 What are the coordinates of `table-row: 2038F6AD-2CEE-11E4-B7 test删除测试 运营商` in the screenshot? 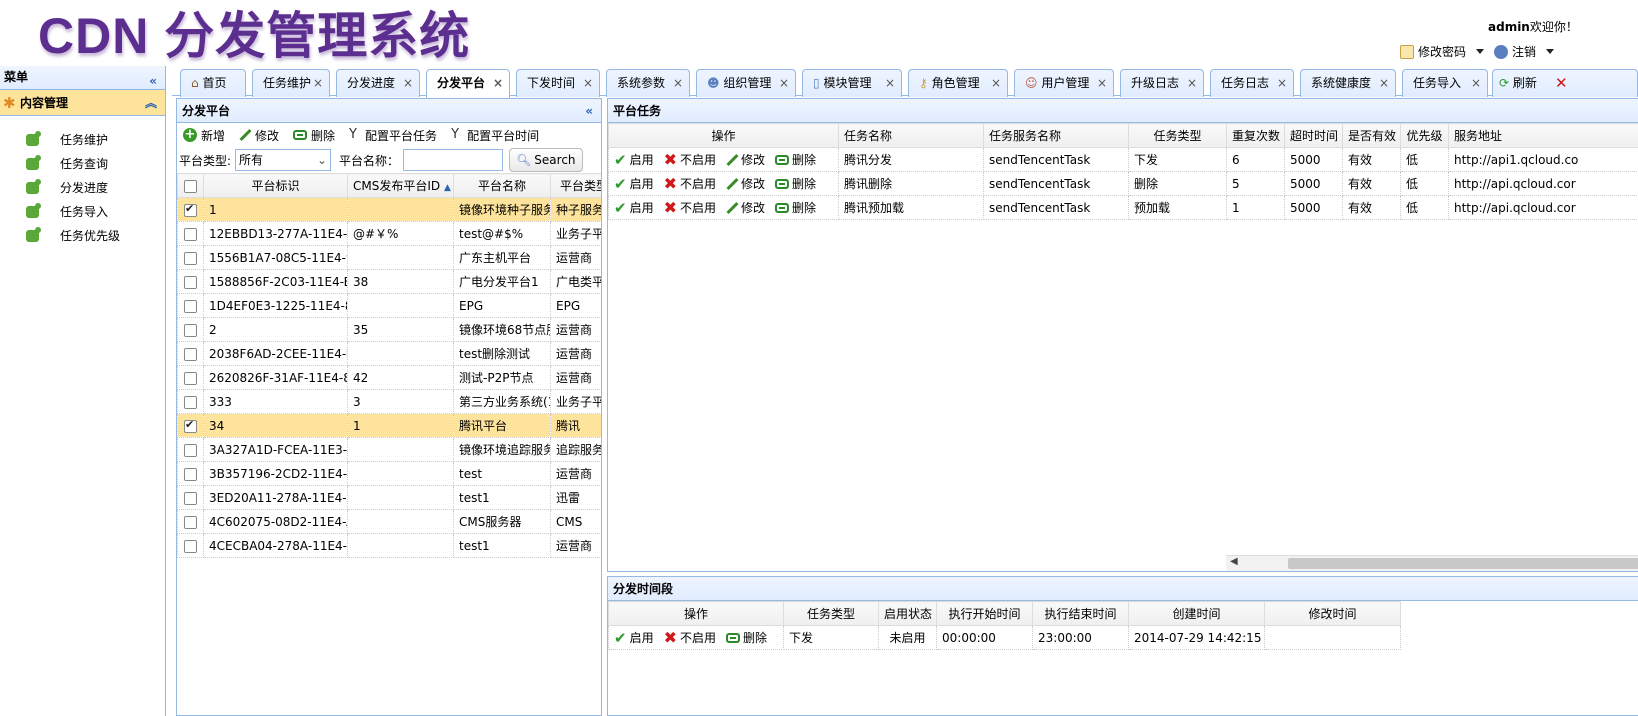 It's located at (389, 353).